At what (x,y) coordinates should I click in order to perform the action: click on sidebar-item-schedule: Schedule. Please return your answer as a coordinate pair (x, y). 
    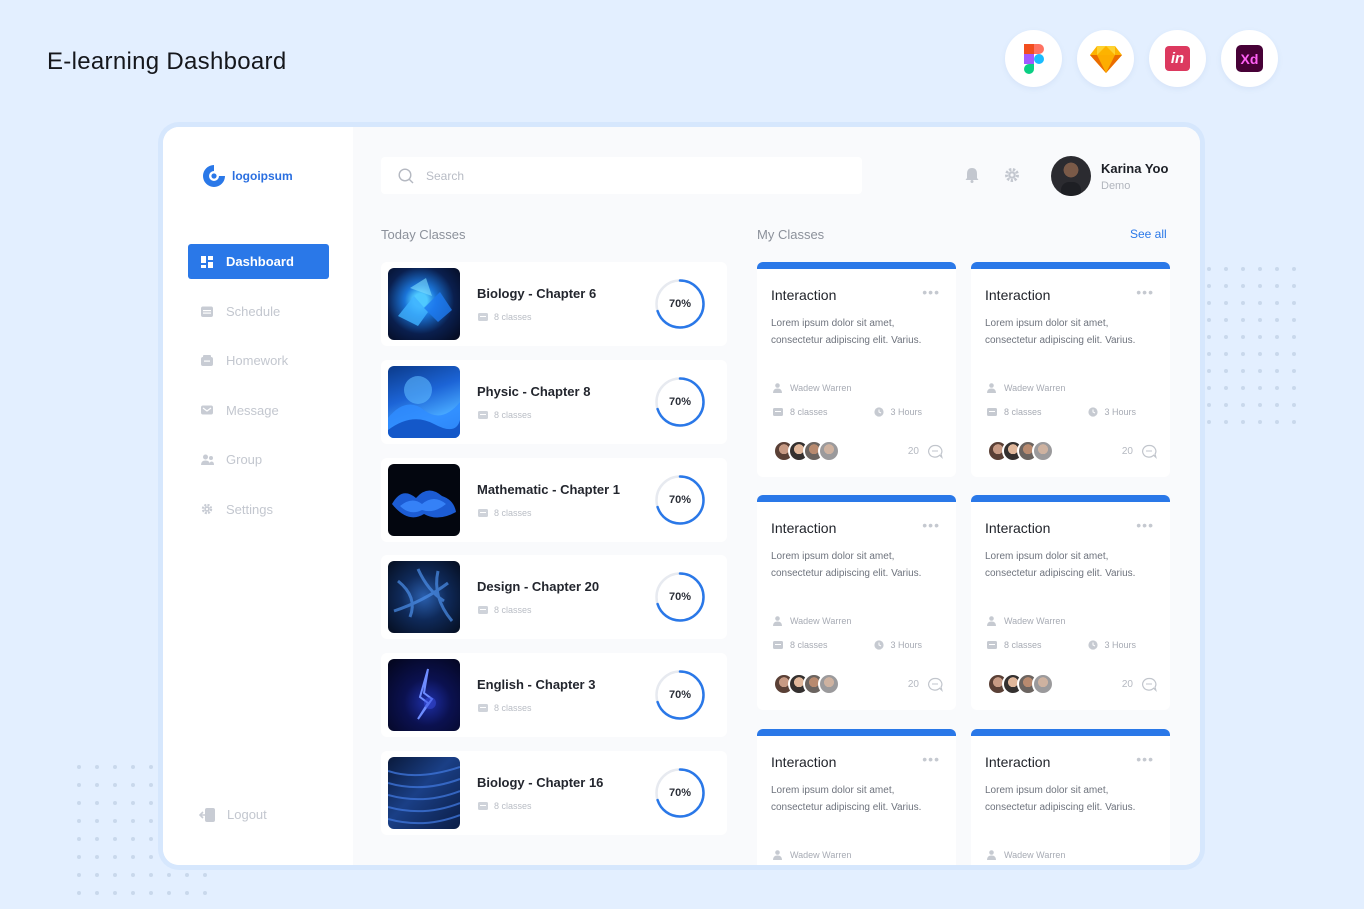
    Looking at the image, I should click on (258, 311).